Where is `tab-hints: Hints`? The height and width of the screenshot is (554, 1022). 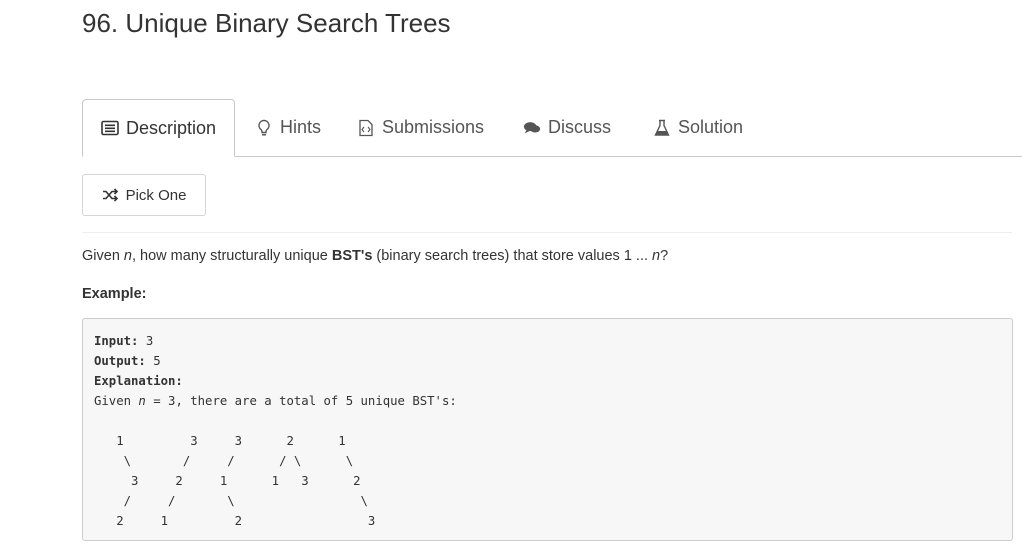 tab-hints: Hints is located at coordinates (288, 127).